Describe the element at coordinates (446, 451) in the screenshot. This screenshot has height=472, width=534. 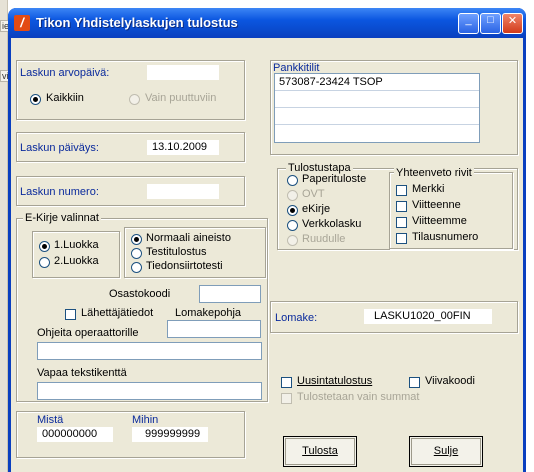
I see `sulje-button: Sulje` at that location.